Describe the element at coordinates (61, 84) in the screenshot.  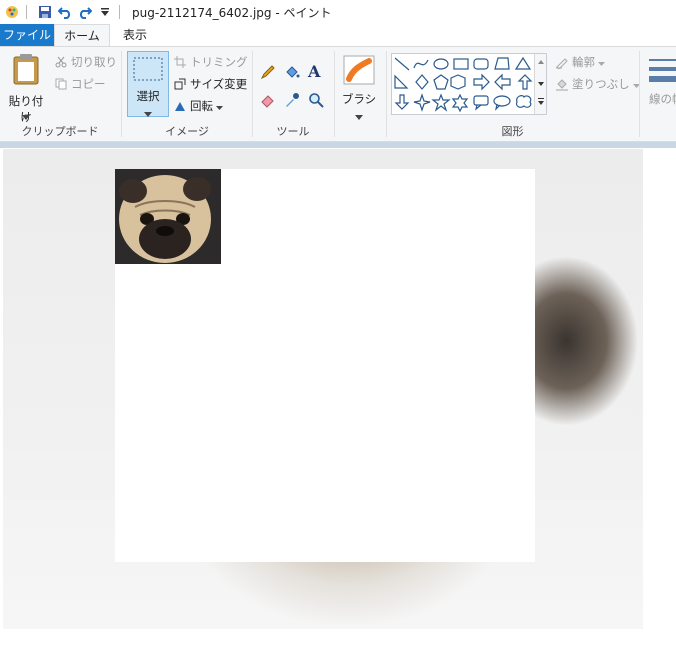
I see `copy-icon` at that location.